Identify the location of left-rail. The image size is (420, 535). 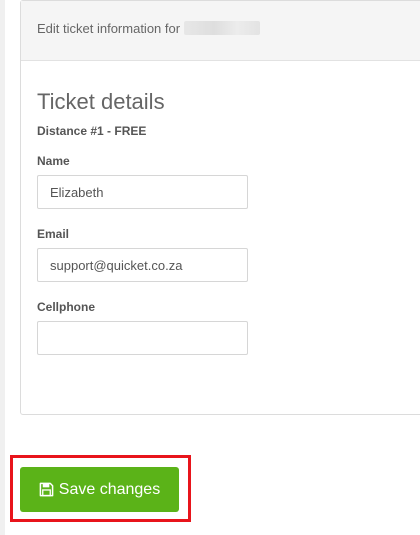
(2, 267).